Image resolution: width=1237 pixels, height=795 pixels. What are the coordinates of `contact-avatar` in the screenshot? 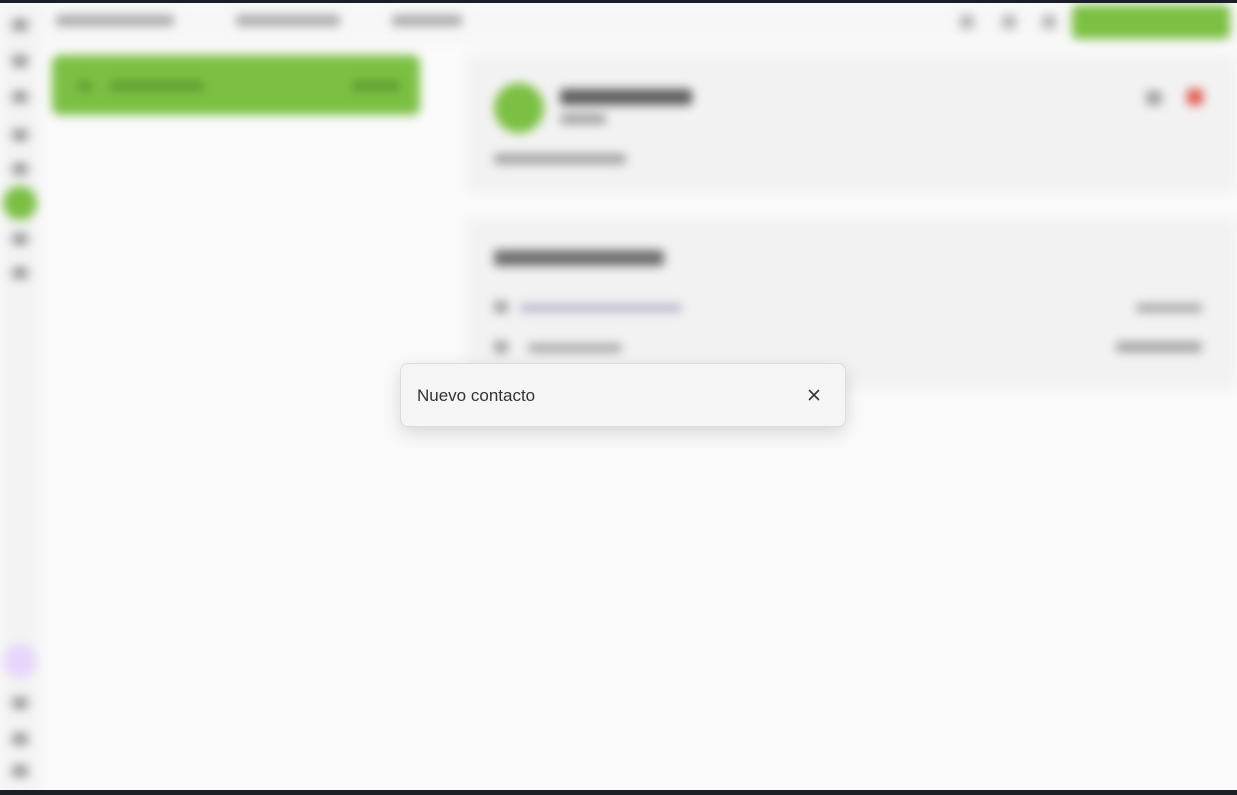 It's located at (519, 108).